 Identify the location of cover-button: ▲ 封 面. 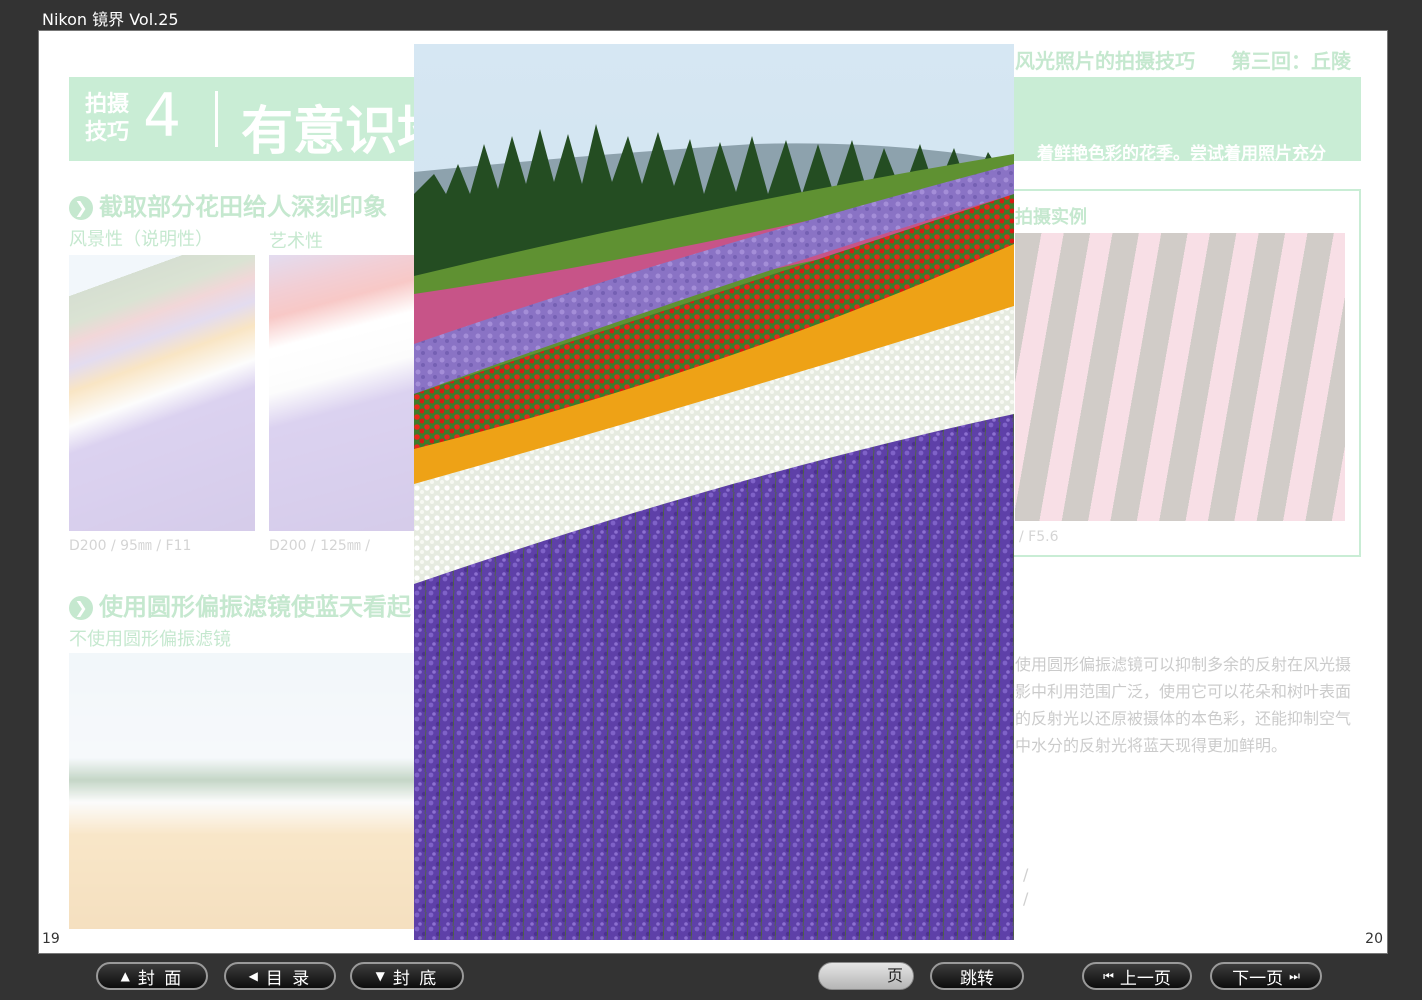
(152, 976).